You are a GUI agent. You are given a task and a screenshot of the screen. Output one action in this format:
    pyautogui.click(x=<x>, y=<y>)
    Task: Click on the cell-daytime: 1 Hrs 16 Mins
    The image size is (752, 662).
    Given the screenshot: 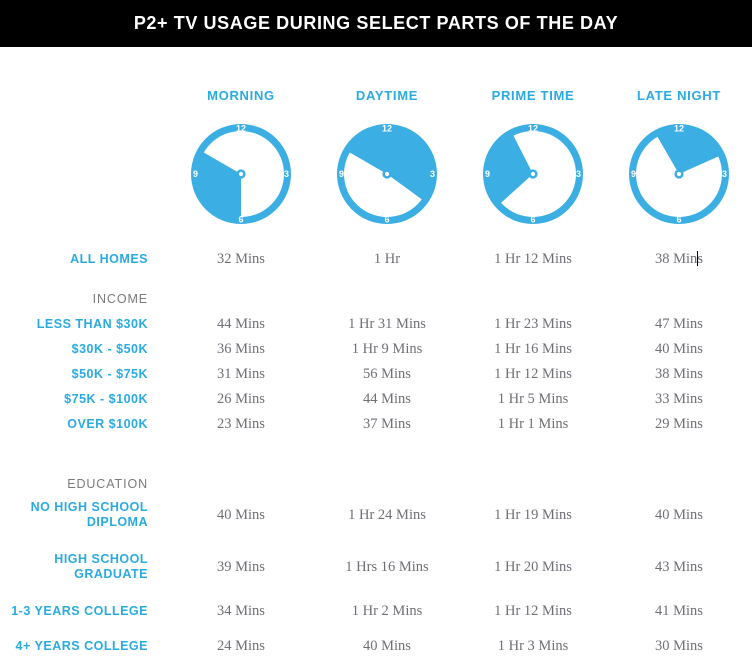 What is the action you would take?
    pyautogui.click(x=387, y=566)
    